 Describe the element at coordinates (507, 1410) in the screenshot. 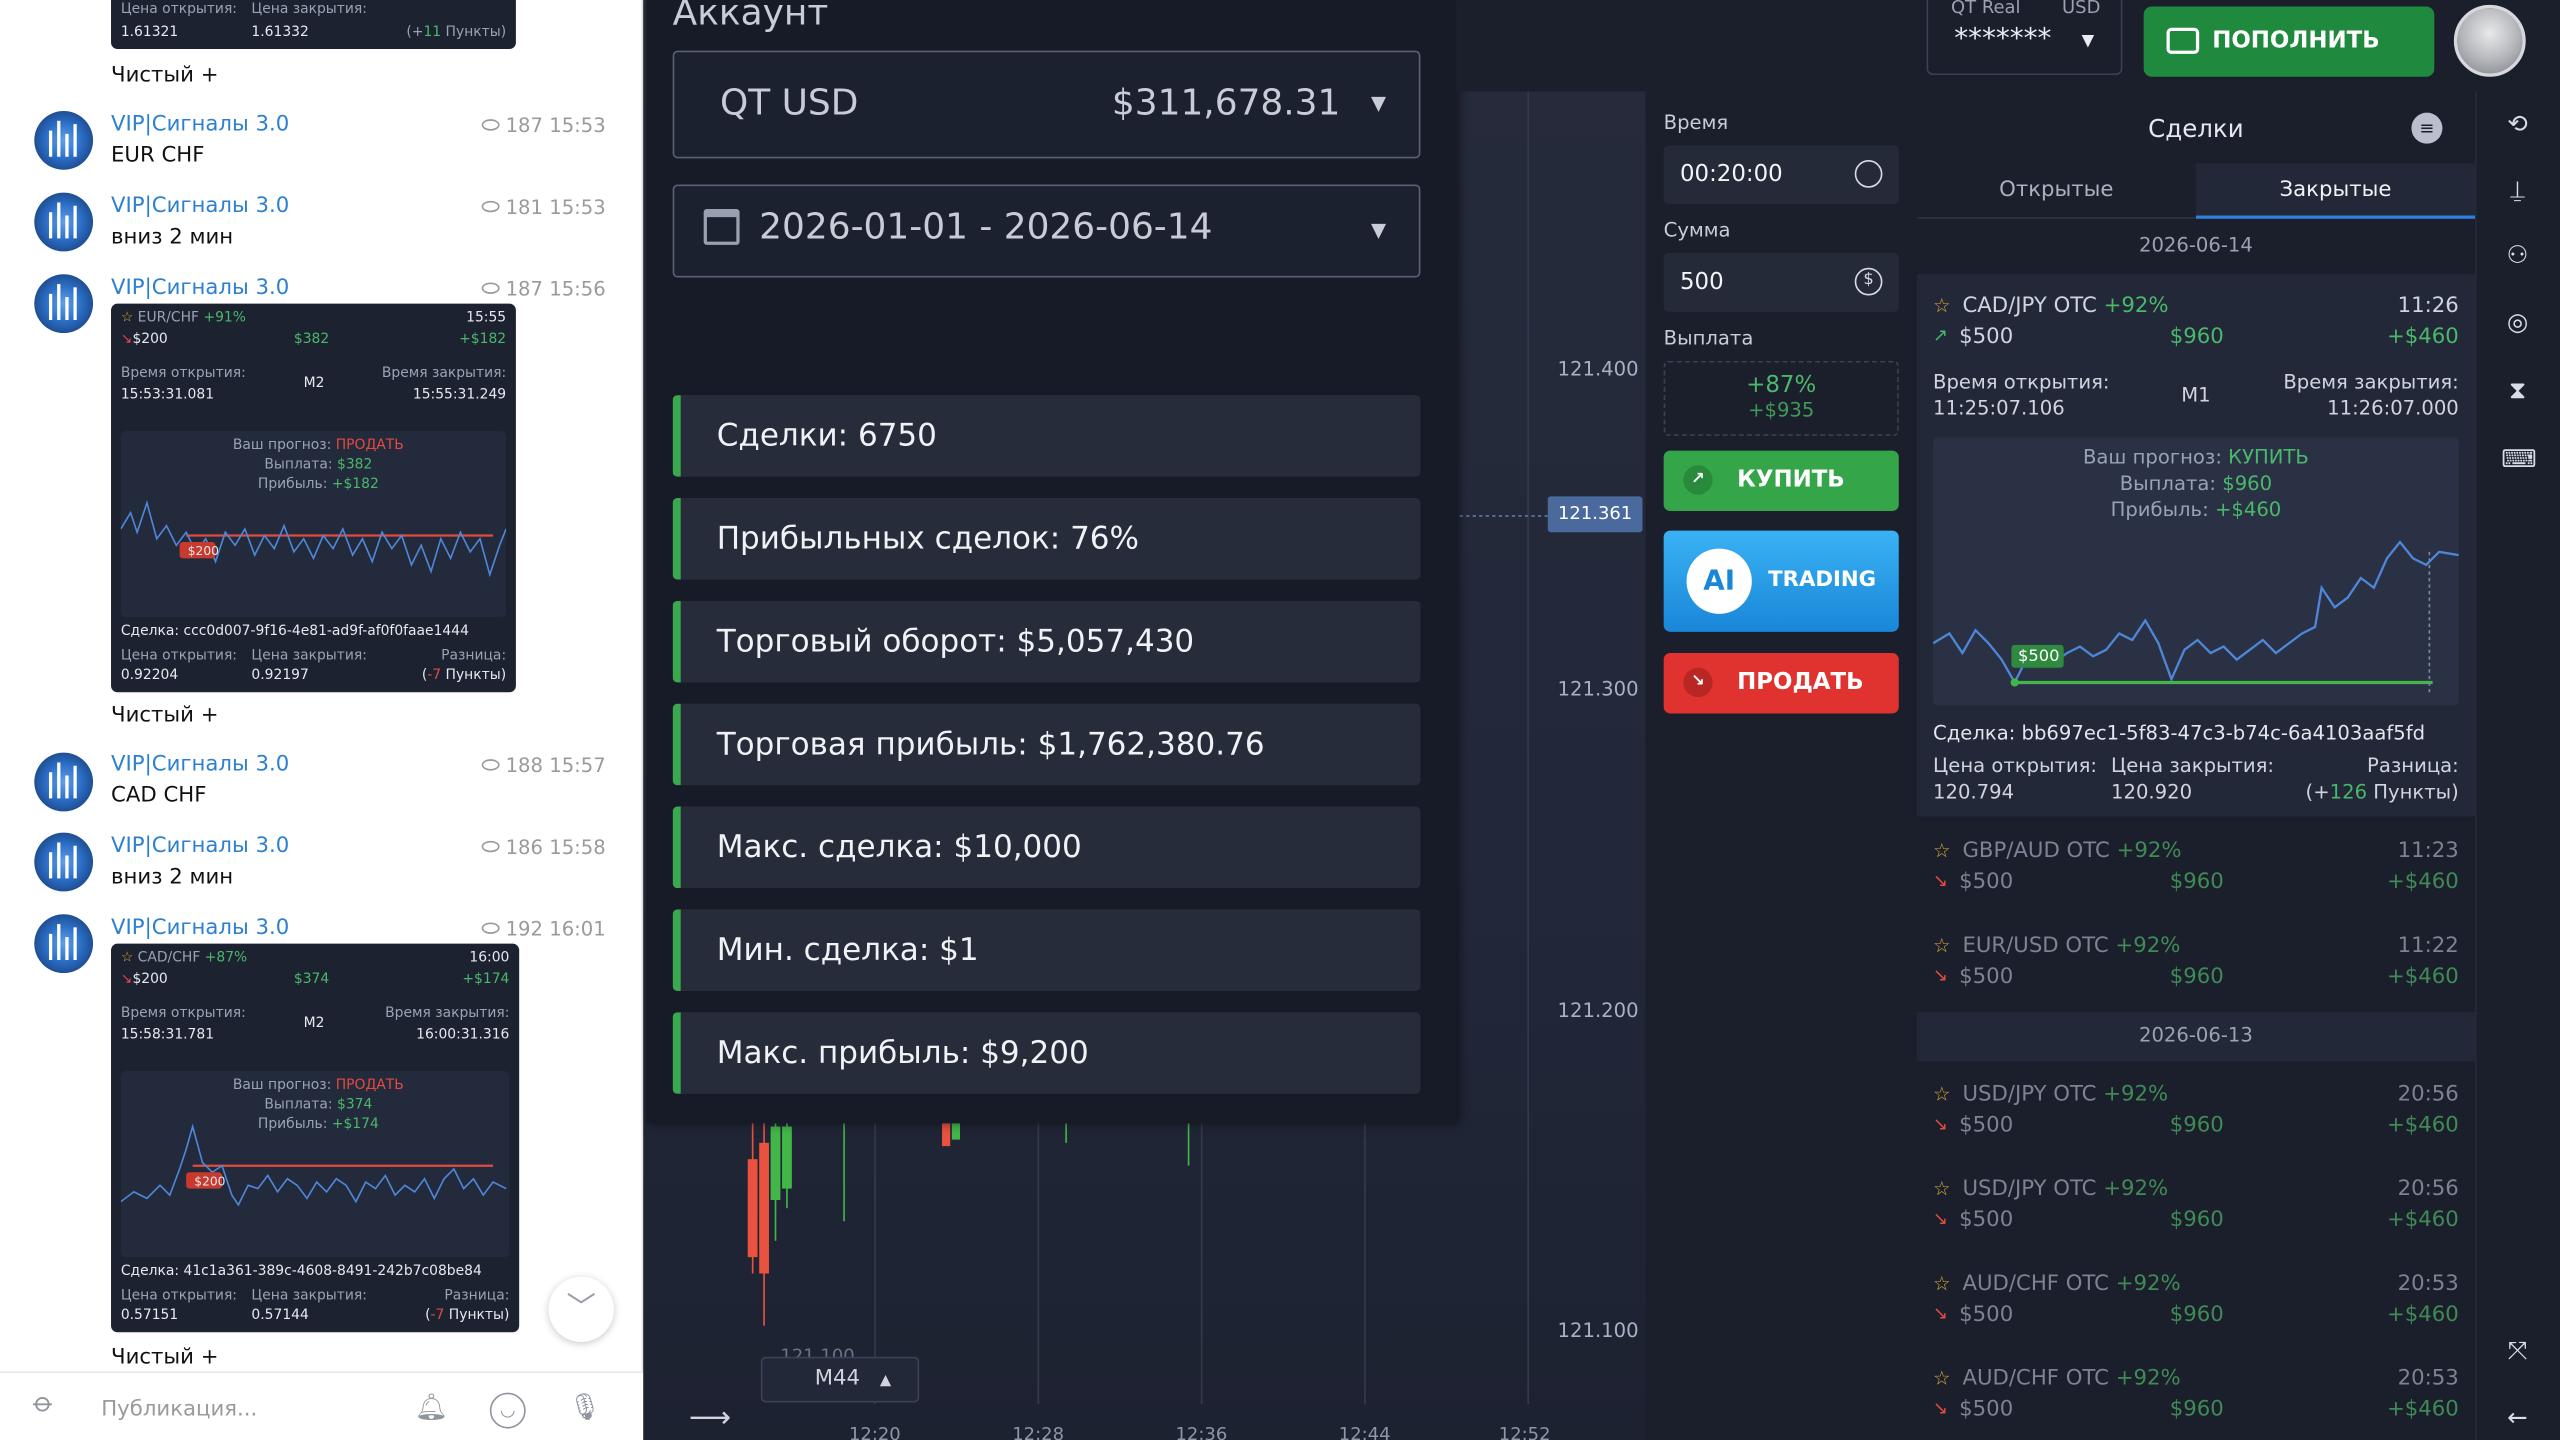

I see `emoji-icon: ◡` at that location.